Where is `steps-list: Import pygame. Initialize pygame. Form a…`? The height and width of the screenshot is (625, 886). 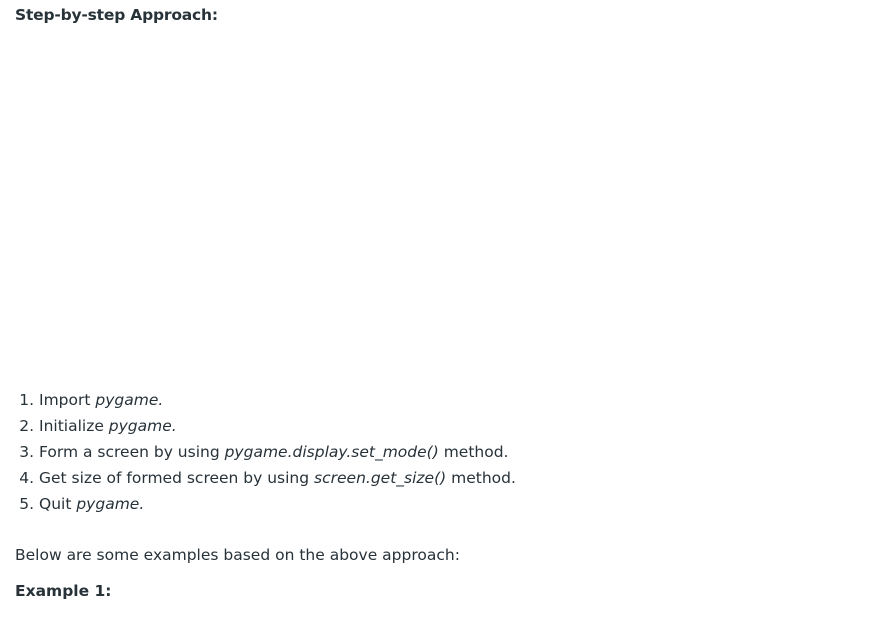 steps-list: Import pygame. Initialize pygame. Form a… is located at coordinates (258, 452).